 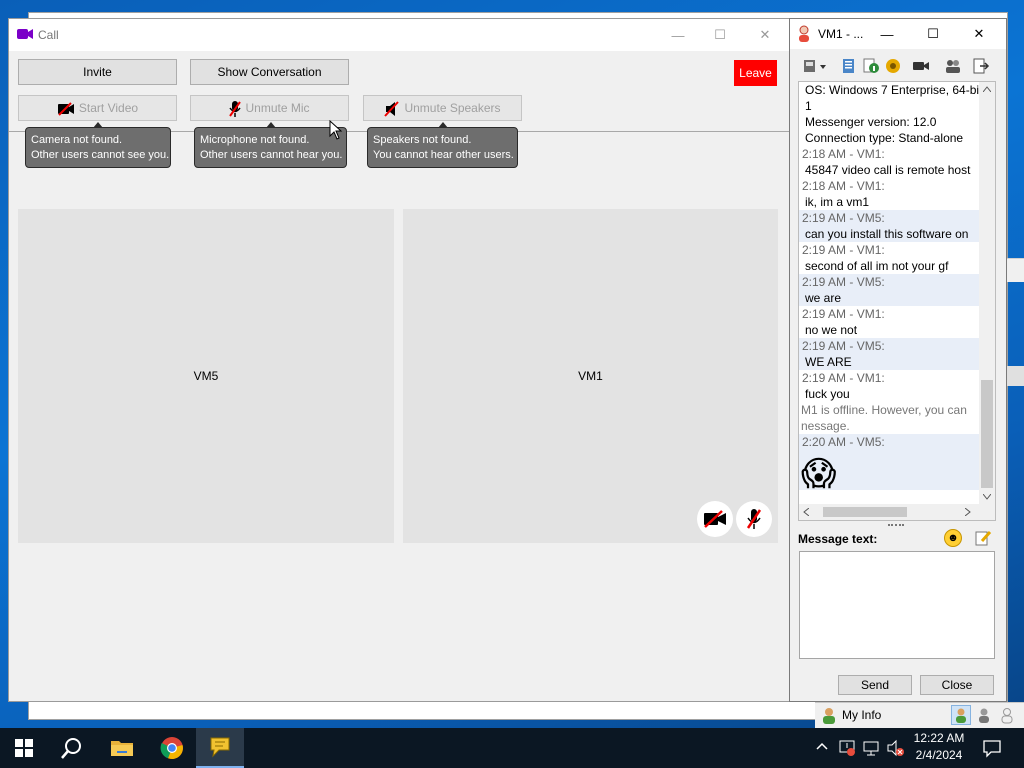 What do you see at coordinates (987, 497) in the screenshot?
I see `scroll-down-icon` at bounding box center [987, 497].